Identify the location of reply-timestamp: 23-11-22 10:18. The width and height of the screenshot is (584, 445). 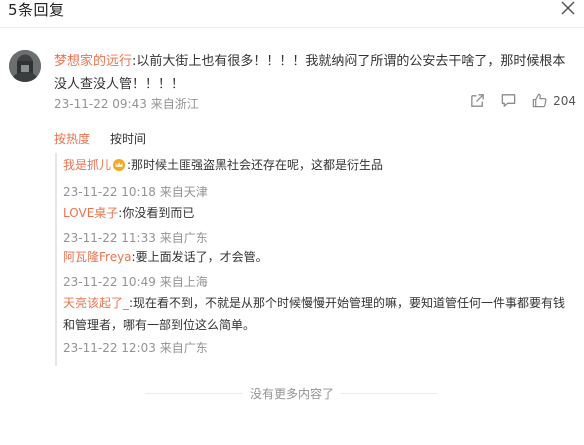
(109, 192).